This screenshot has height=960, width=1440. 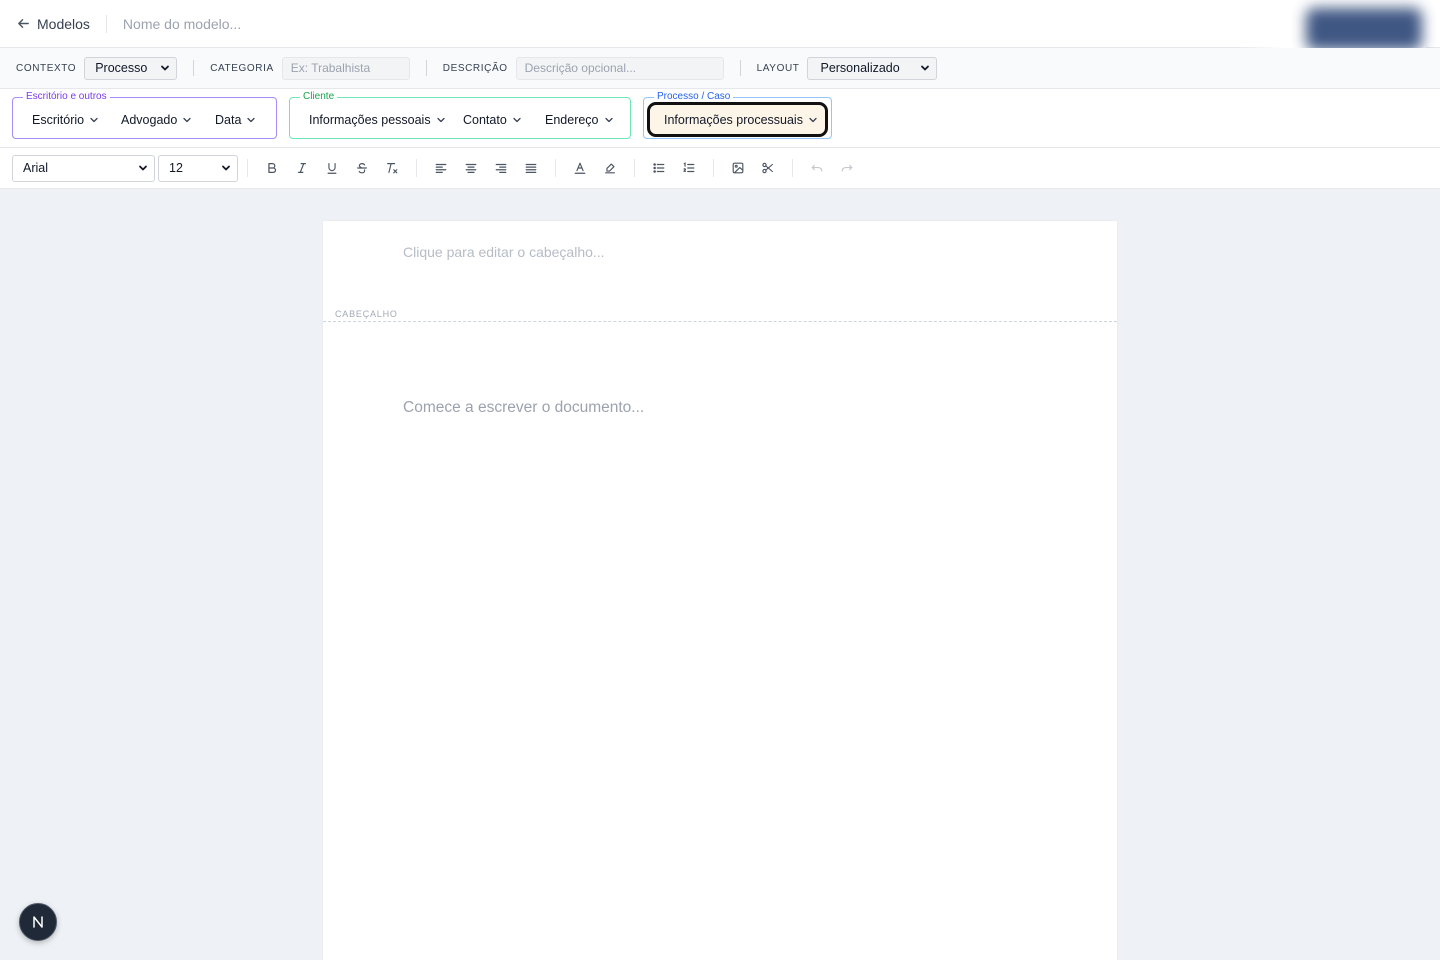 I want to click on layout-select: Personalizado, so click(x=872, y=68).